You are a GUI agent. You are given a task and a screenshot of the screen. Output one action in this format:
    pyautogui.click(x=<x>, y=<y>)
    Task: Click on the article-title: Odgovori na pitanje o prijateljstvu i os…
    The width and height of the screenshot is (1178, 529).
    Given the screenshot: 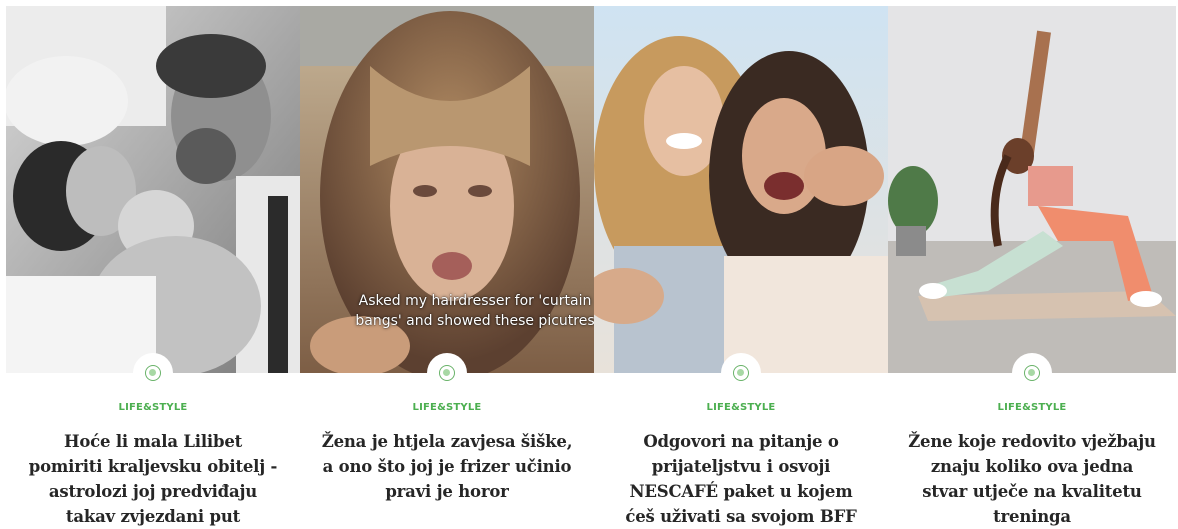 What is the action you would take?
    pyautogui.click(x=741, y=479)
    